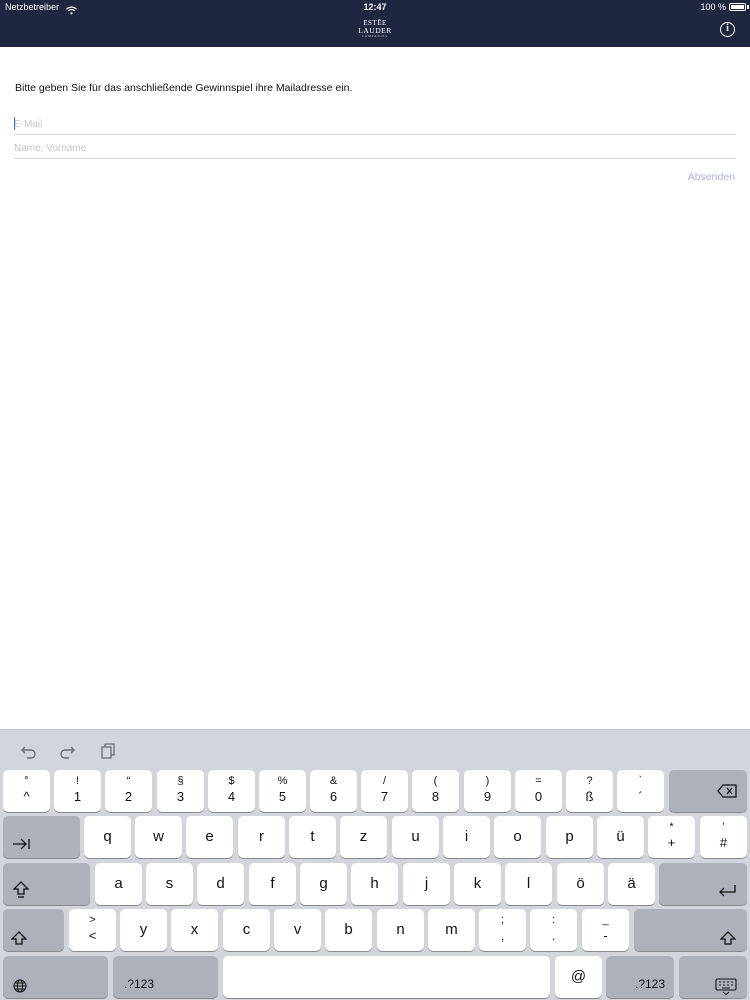 The height and width of the screenshot is (1000, 750). I want to click on tab-key, so click(41, 837).